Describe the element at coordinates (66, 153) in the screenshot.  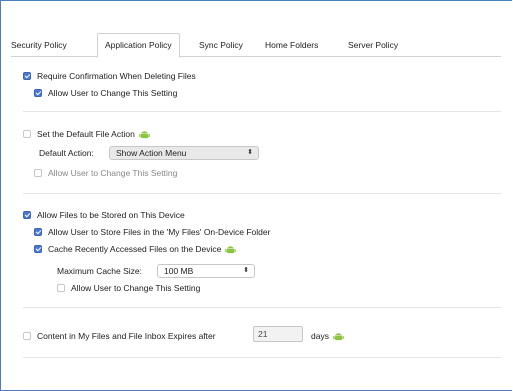
I see `default-action-field-label: Default Action:` at that location.